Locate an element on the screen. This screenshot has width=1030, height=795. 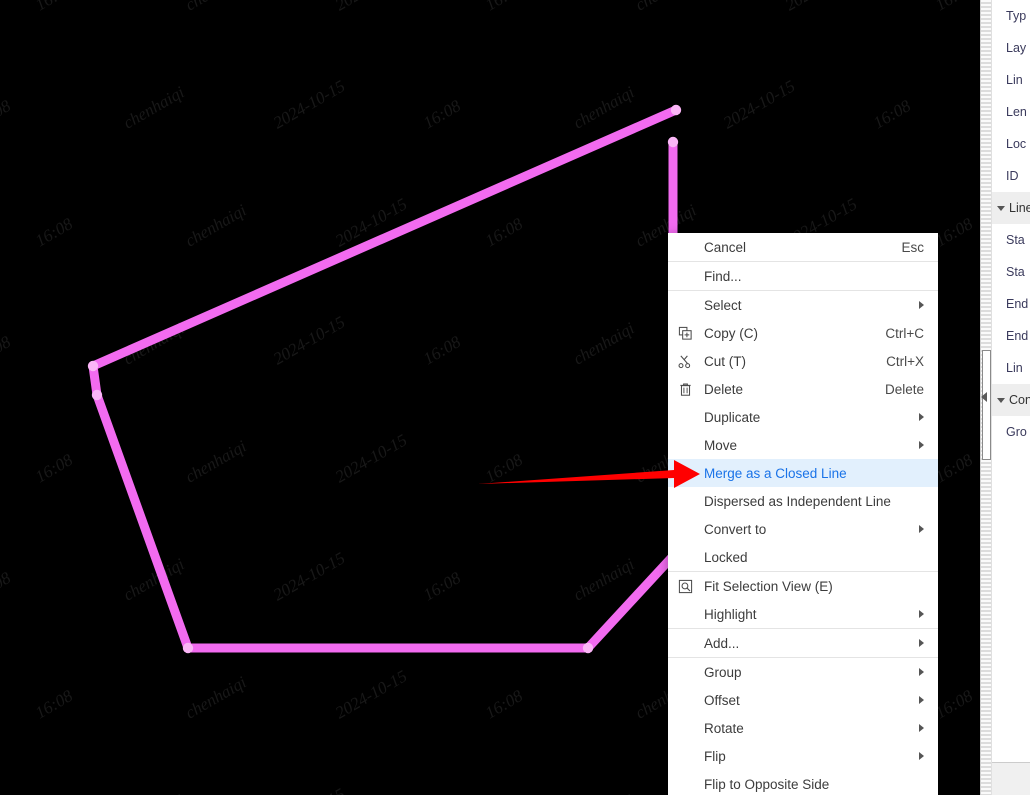
menu-item-label: Highlight is located at coordinates (730, 614).